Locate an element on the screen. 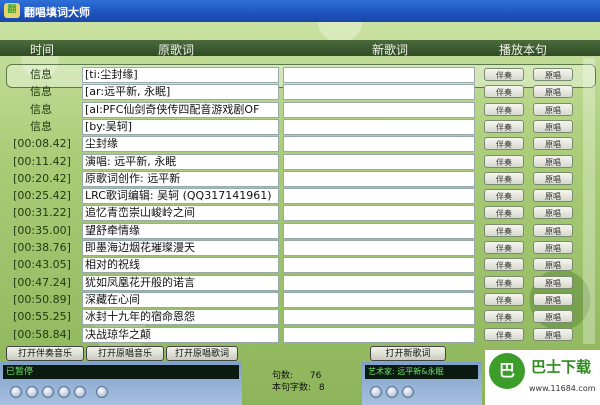 This screenshot has width=600, height=405. open-accompany-button: 打开伴奏音乐 is located at coordinates (45, 353).